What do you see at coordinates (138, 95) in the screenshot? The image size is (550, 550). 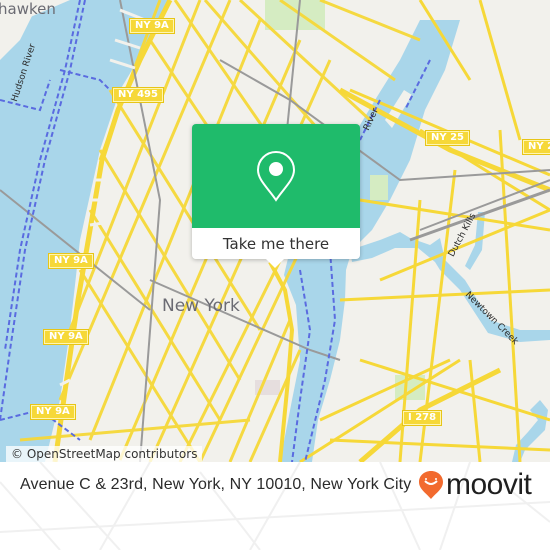 I see `route-shield-ny495: NY 495` at bounding box center [138, 95].